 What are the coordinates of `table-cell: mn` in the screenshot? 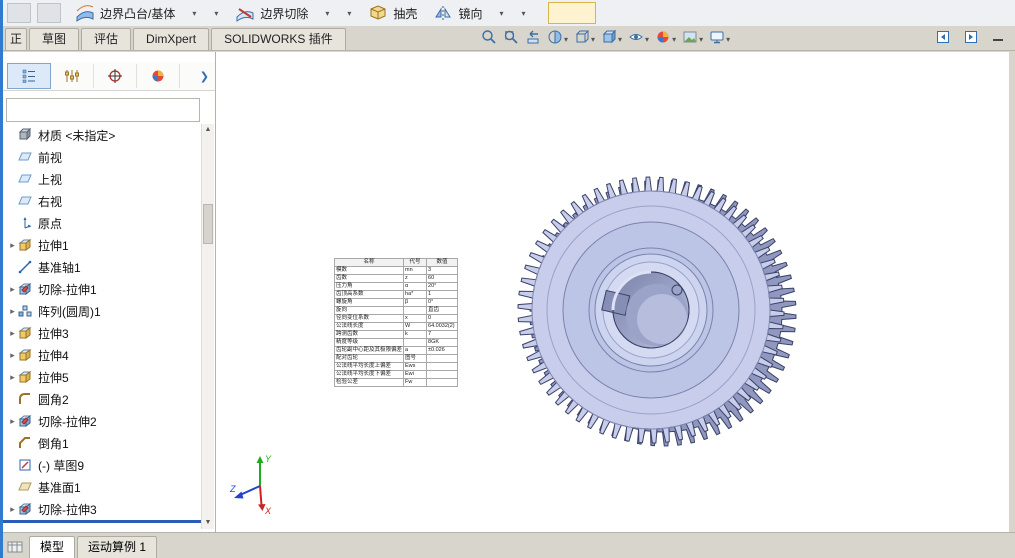 It's located at (415, 270).